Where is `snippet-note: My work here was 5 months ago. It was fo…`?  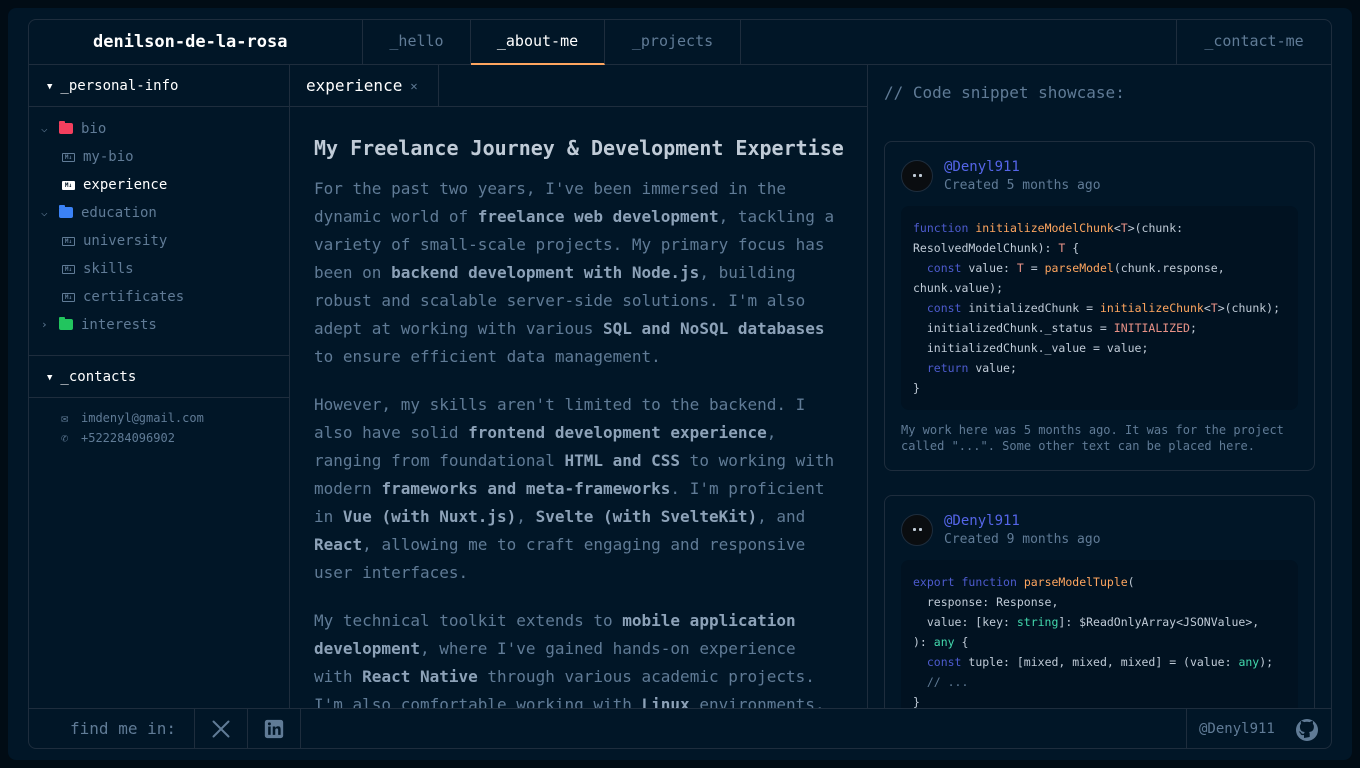
snippet-note: My work here was 5 months ago. It was fo… is located at coordinates (1092, 438).